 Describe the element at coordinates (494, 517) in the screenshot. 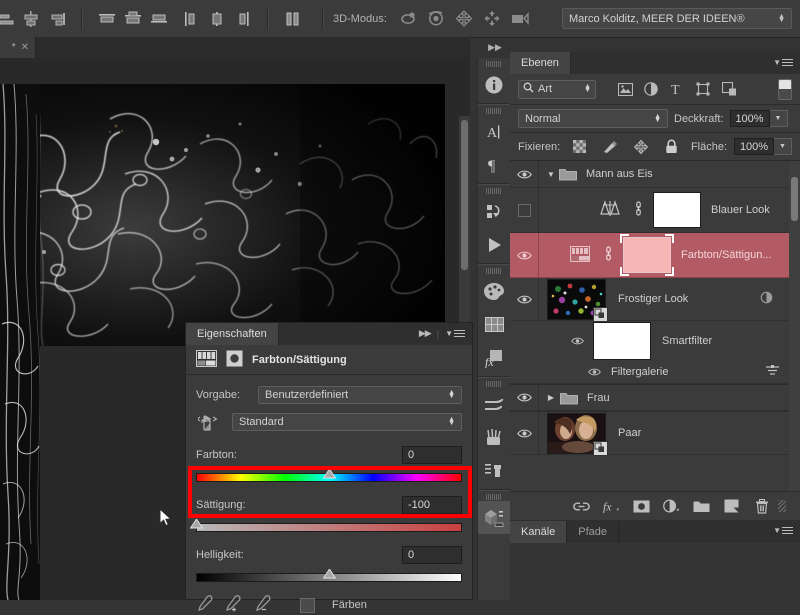

I see `3d-panel-icon` at that location.